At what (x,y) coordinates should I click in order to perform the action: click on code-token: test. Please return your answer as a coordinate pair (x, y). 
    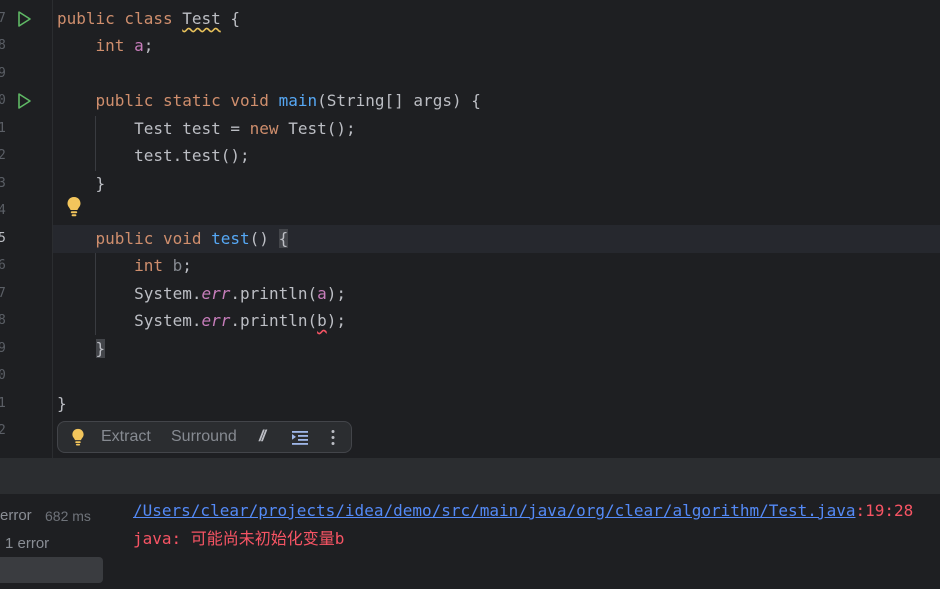
    Looking at the image, I should click on (230, 238).